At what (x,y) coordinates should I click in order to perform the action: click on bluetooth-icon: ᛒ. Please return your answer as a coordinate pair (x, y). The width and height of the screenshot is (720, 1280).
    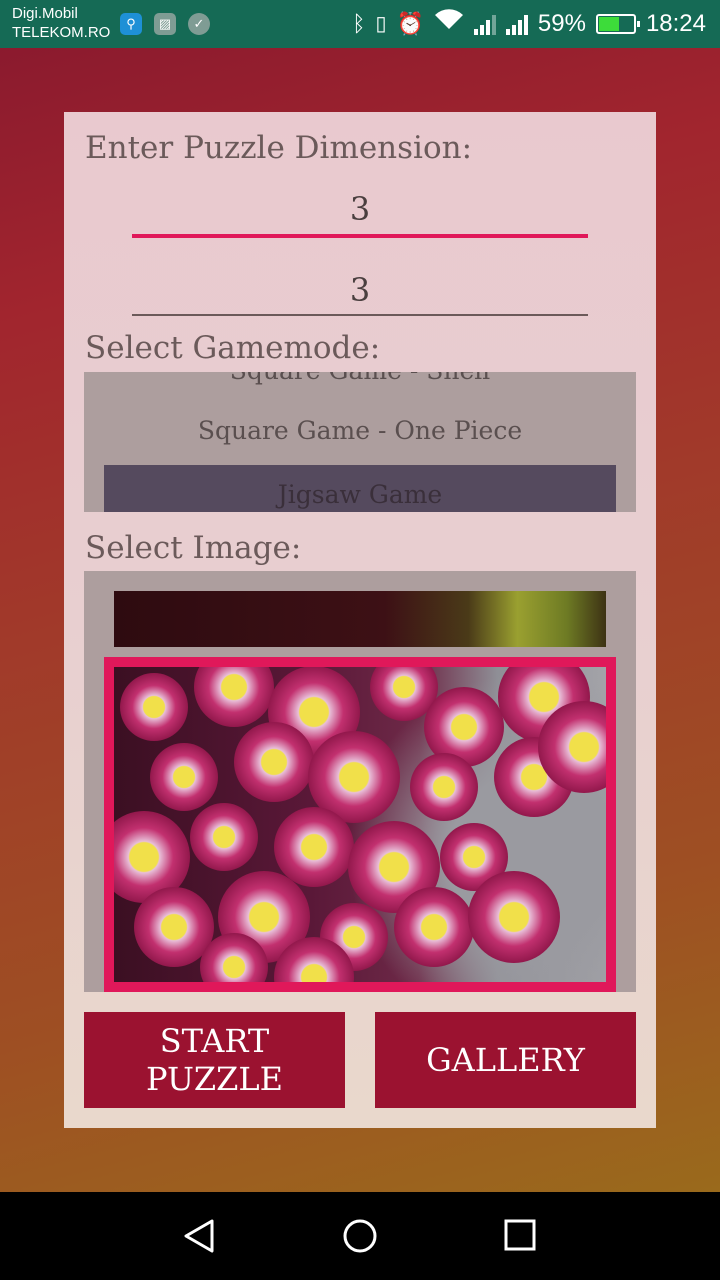
    Looking at the image, I should click on (359, 23).